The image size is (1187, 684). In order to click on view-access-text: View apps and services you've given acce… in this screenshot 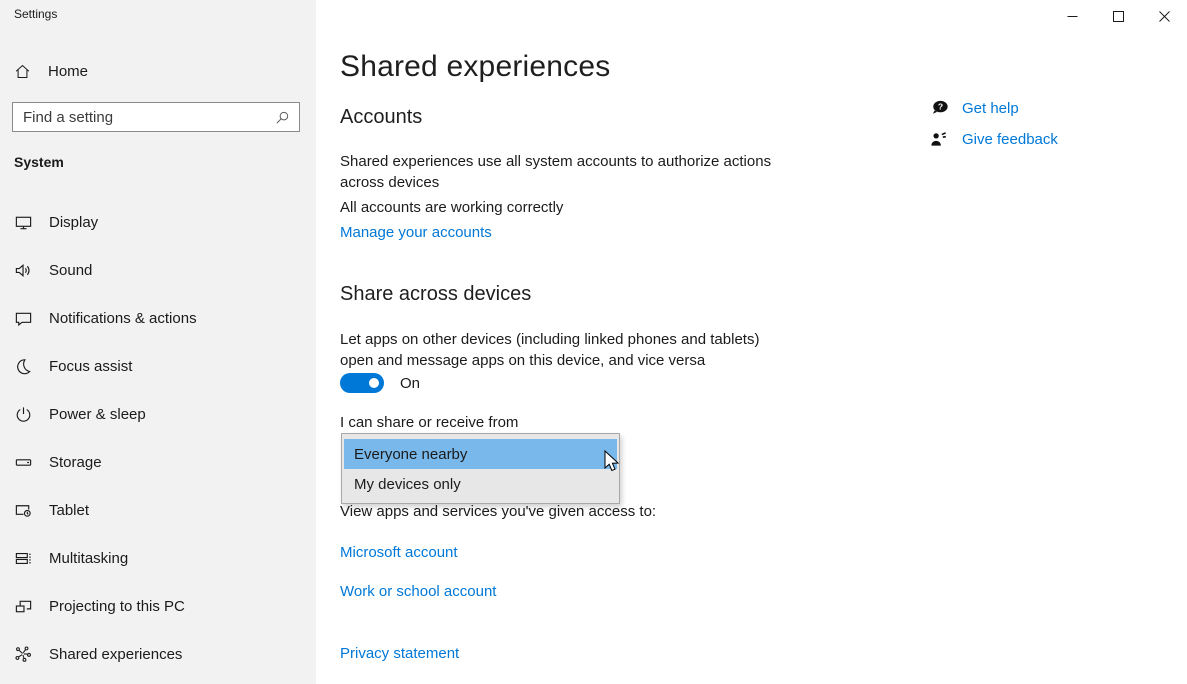, I will do `click(498, 511)`.